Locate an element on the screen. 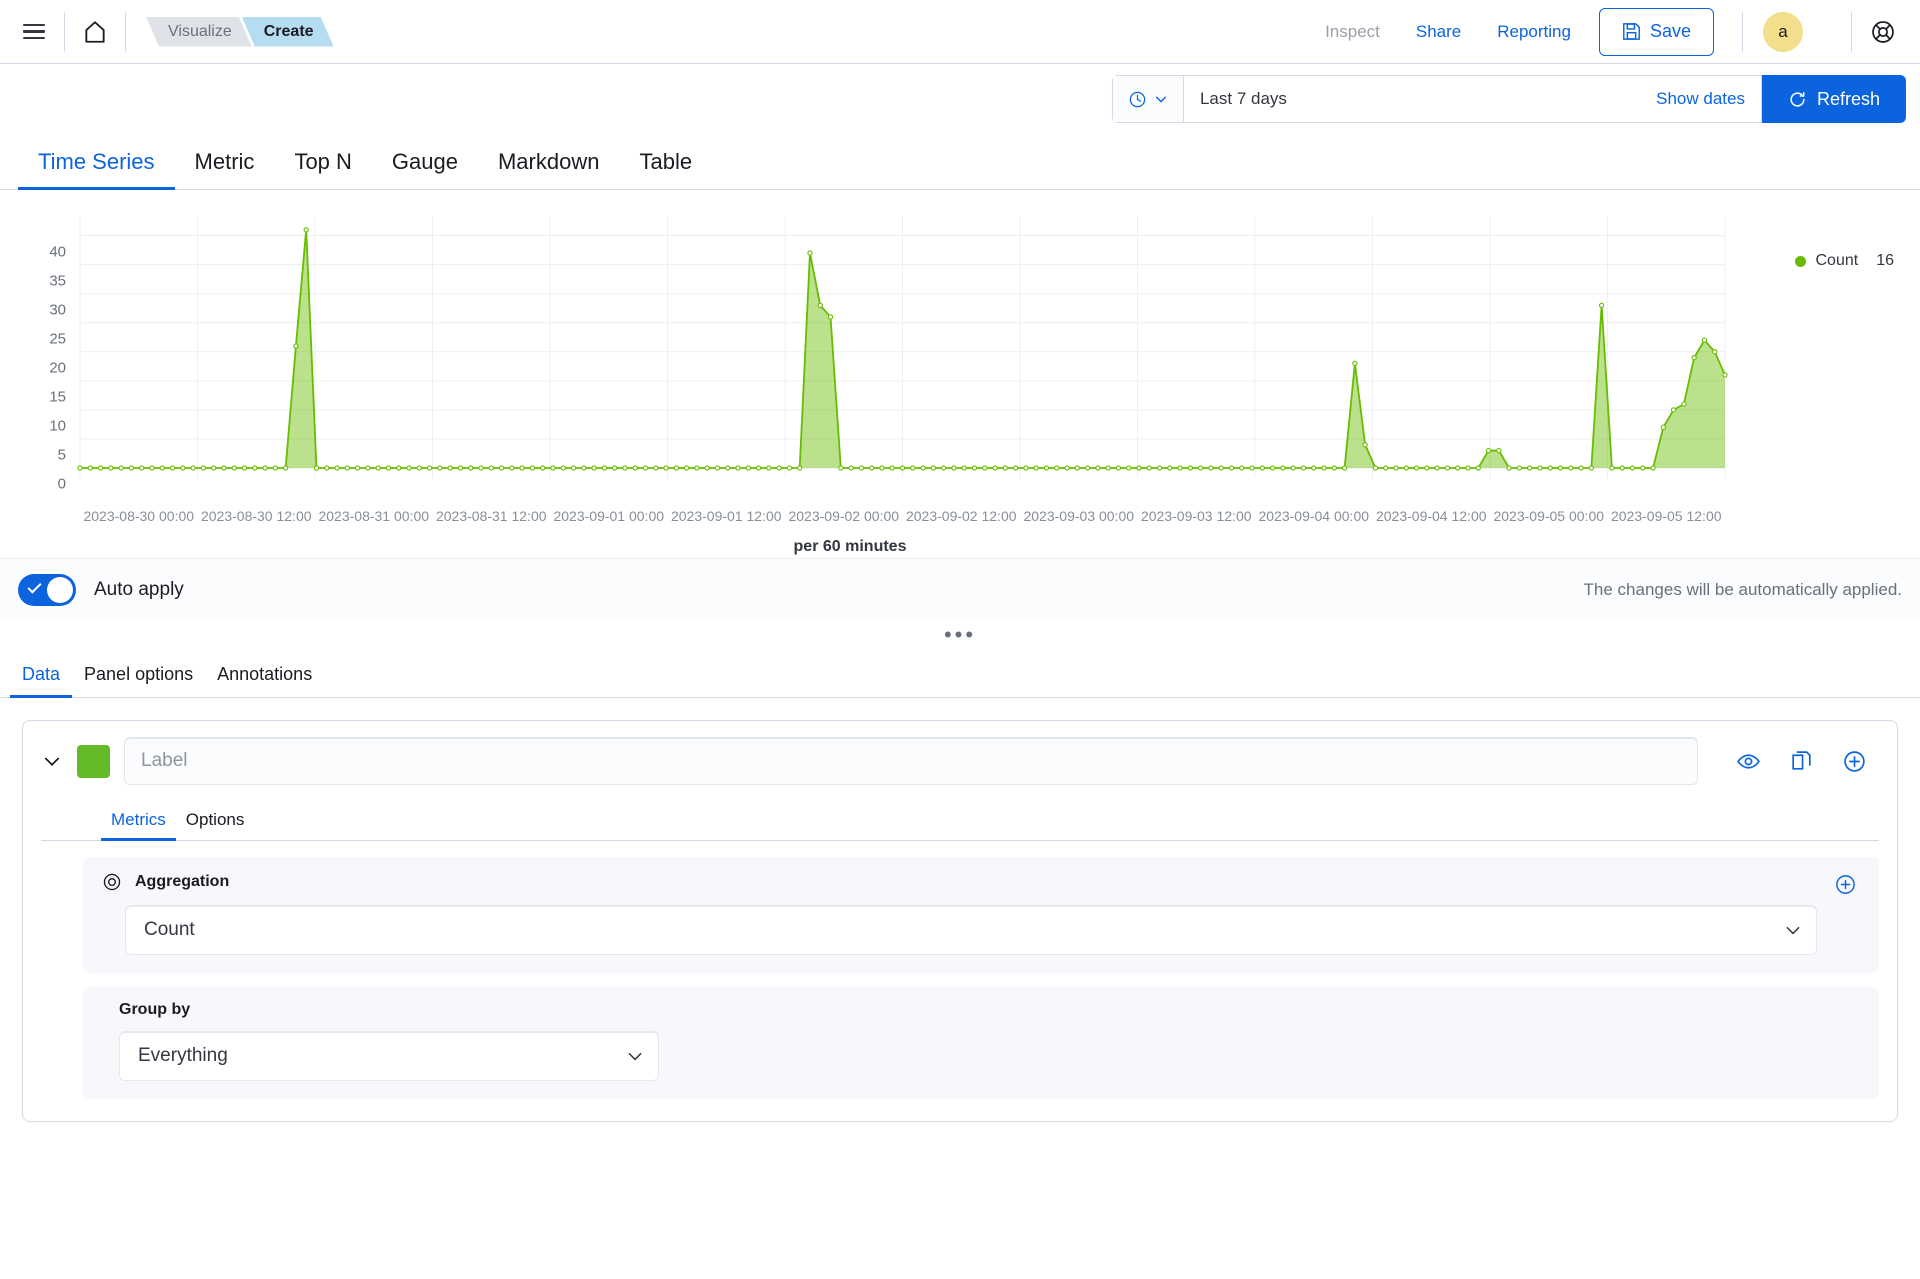 The width and height of the screenshot is (1920, 1279). tab-metrics: Metrics is located at coordinates (138, 825).